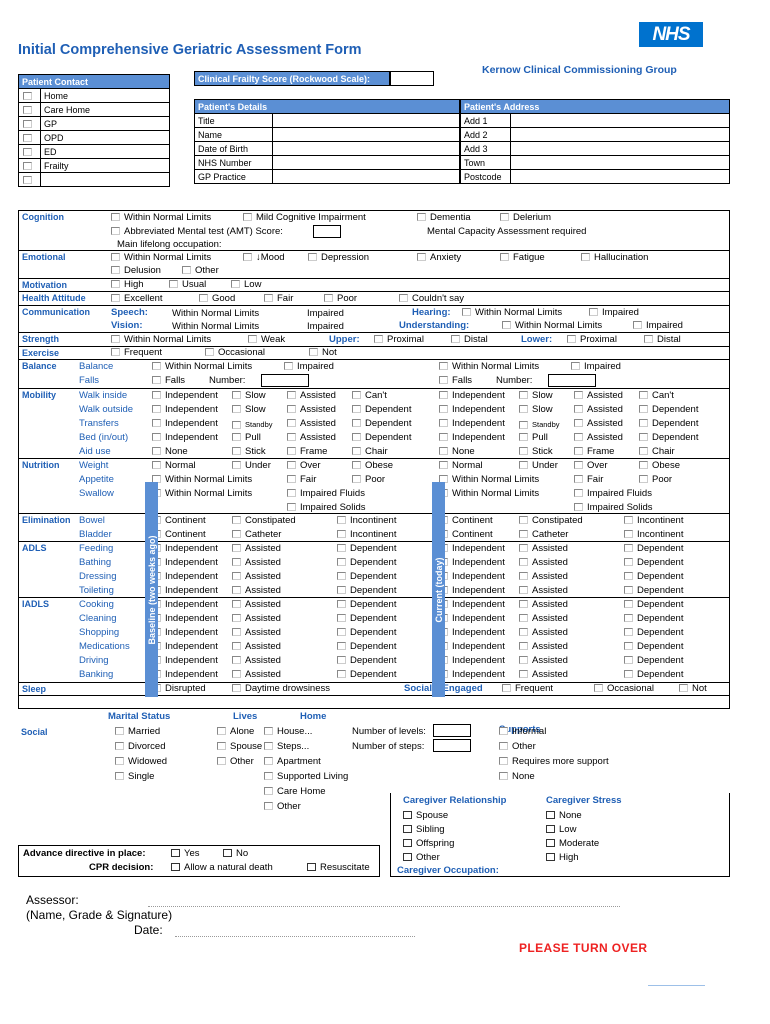 The width and height of the screenshot is (770, 1024). What do you see at coordinates (252, 425) in the screenshot?
I see `mob-2-b1: Standby` at bounding box center [252, 425].